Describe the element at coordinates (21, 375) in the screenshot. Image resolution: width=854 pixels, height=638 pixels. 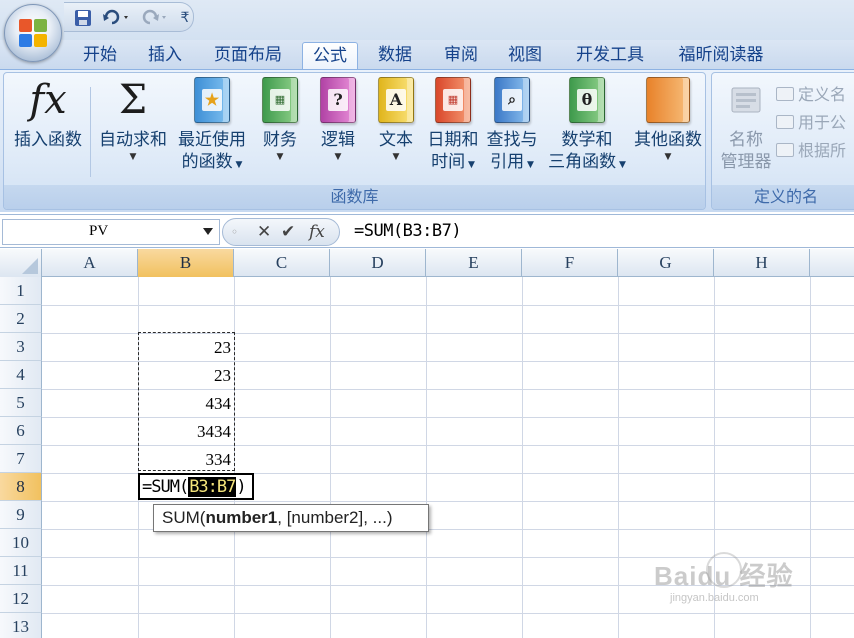
I see `row-header: 4` at that location.